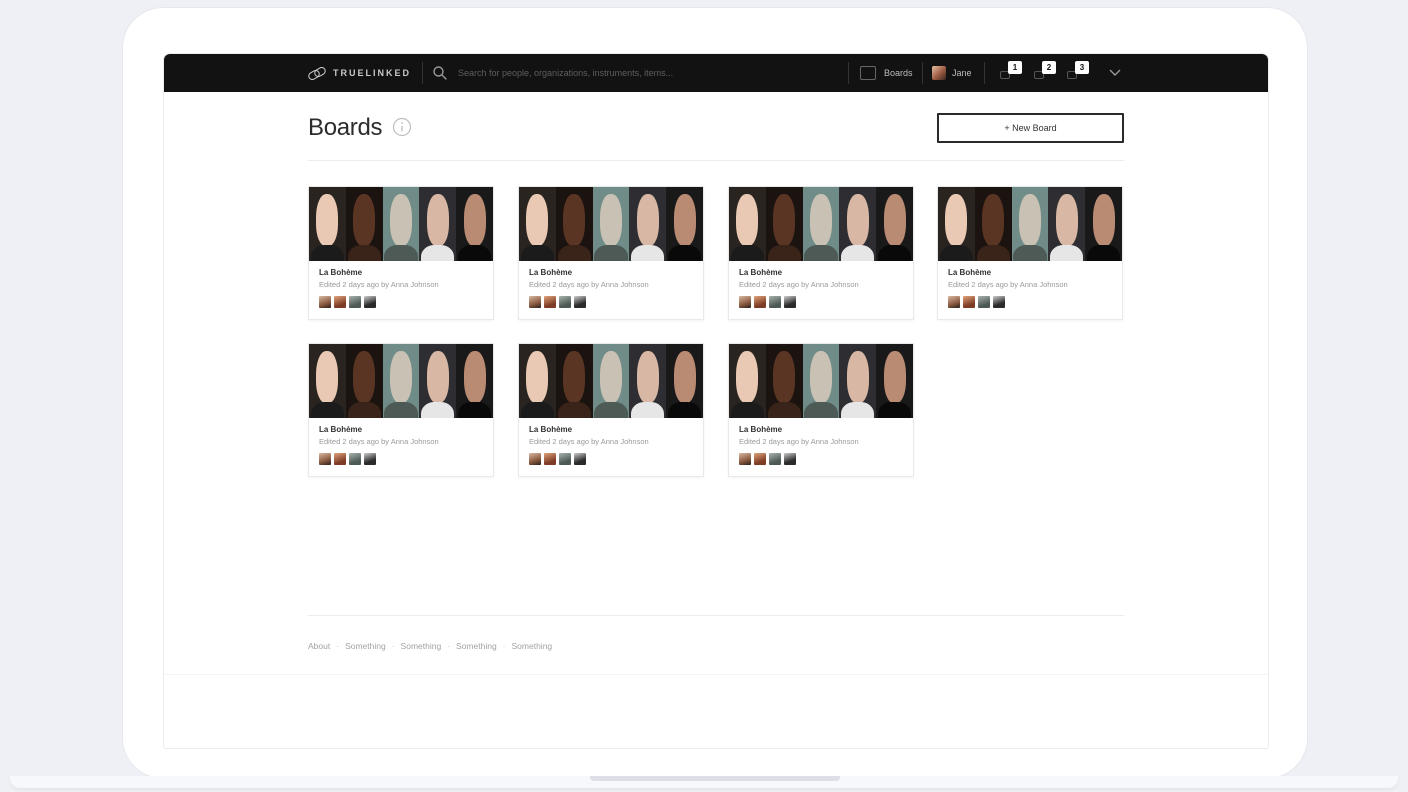 The image size is (1408, 792). I want to click on nav-user-menu: Jane, so click(952, 73).